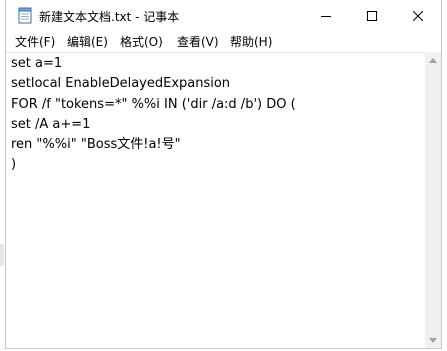  Describe the element at coordinates (198, 41) in the screenshot. I see `menu-view: 查看(V)` at that location.